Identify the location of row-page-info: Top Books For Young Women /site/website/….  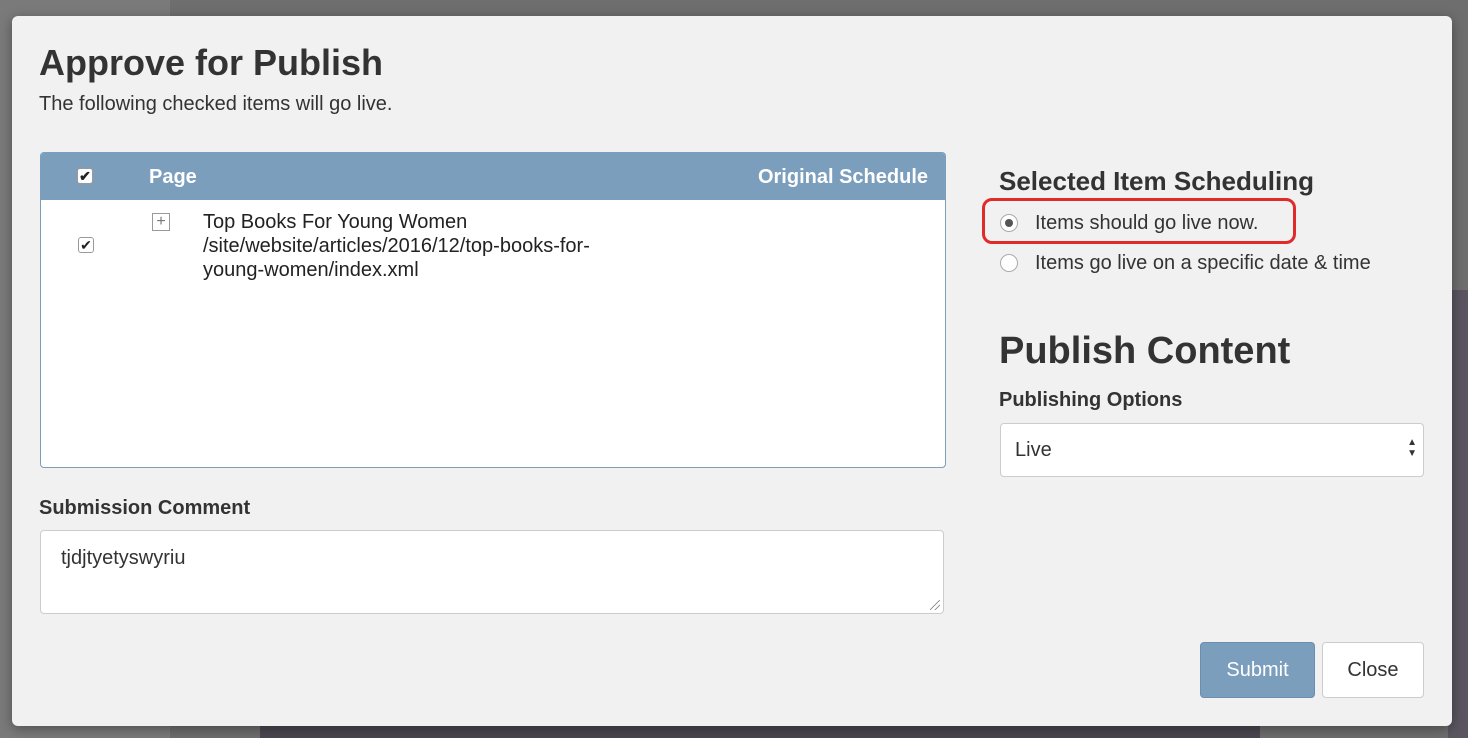
(396, 246).